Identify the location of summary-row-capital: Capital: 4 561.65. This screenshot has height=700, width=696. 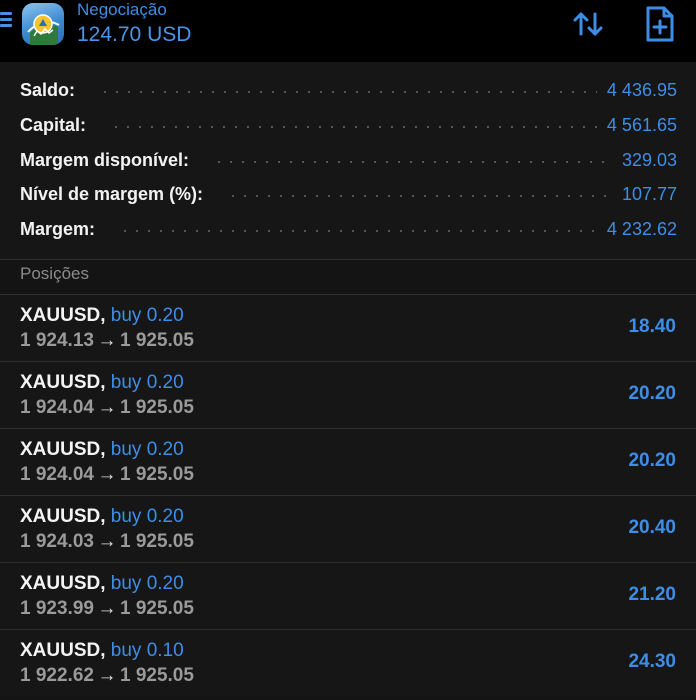
(348, 125).